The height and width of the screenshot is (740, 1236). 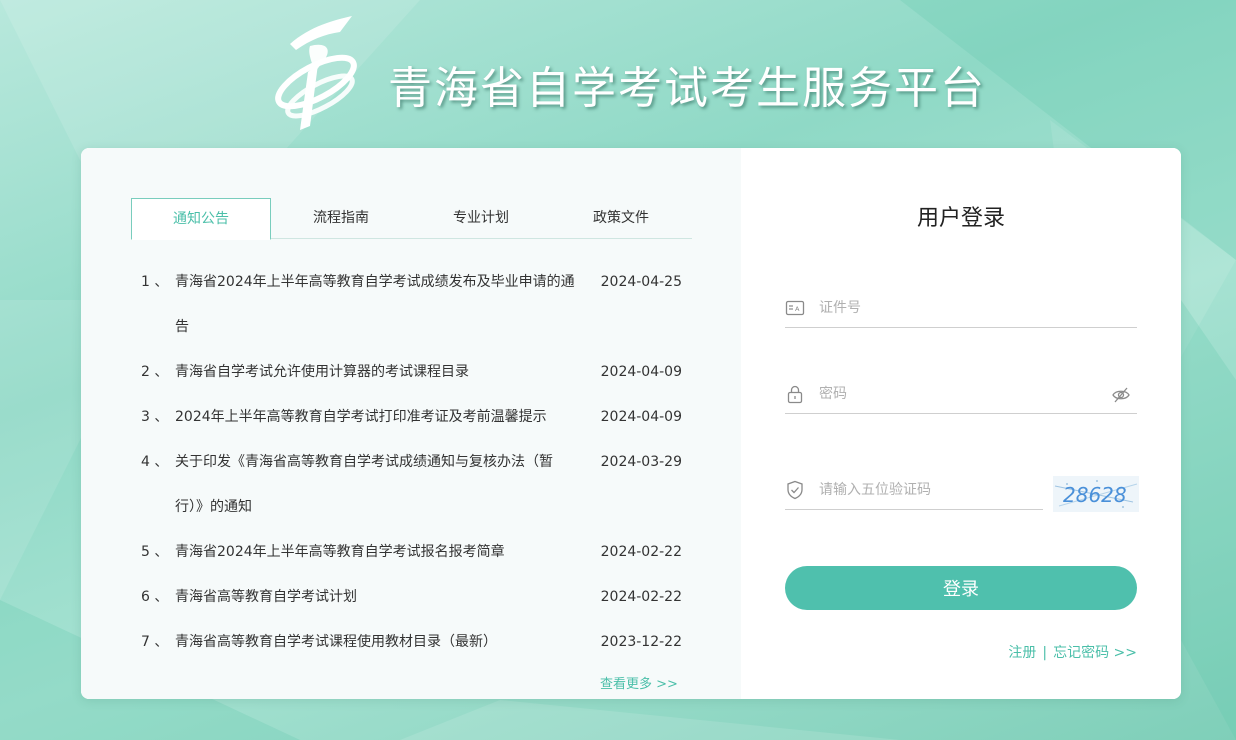 I want to click on notice-number: 7 、, so click(x=155, y=642).